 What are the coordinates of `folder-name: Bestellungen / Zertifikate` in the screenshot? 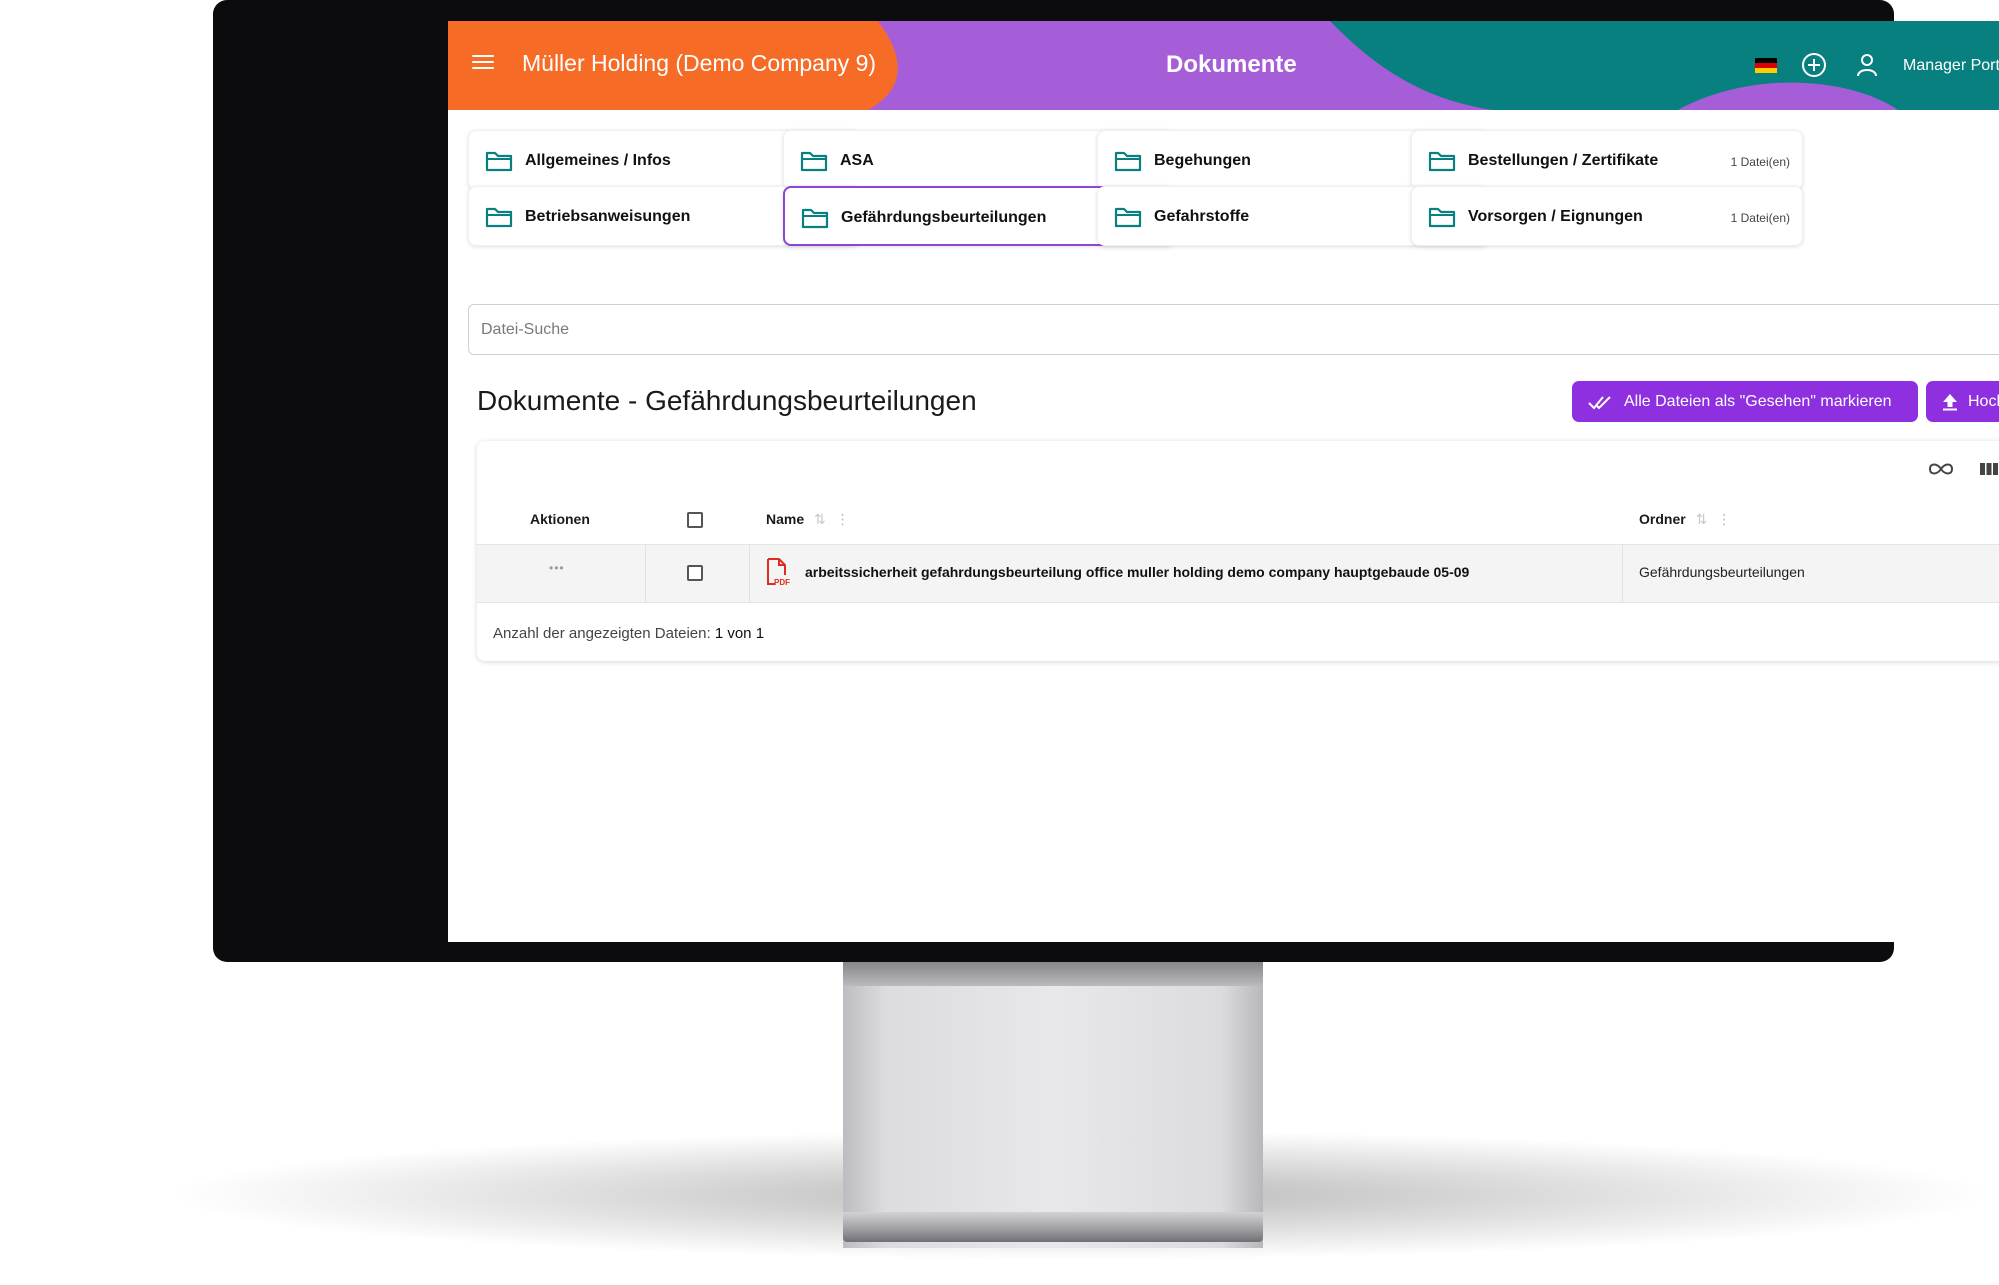 It's located at (1563, 160).